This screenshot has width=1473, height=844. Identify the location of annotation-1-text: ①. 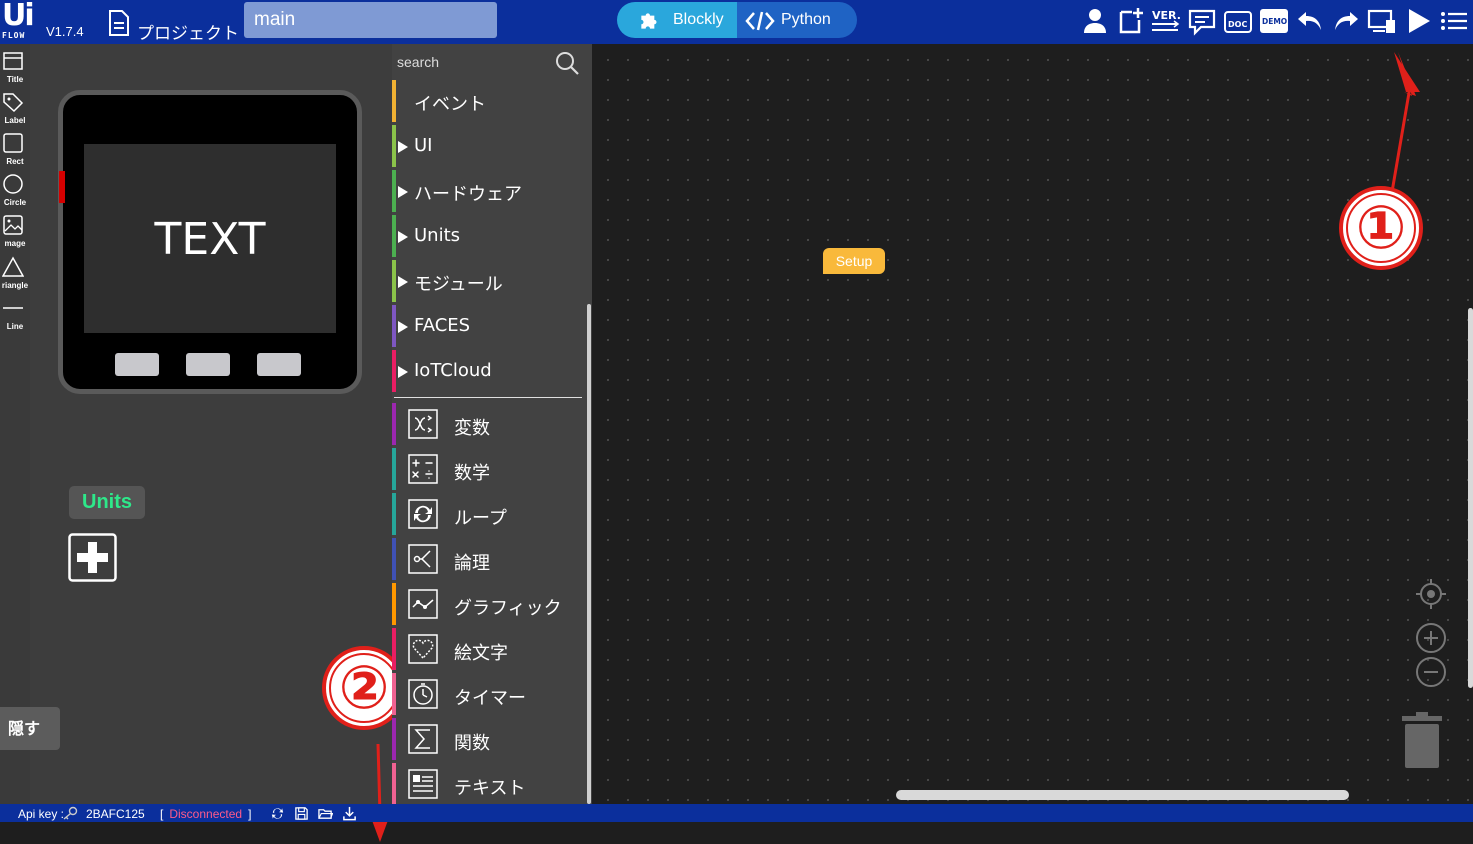
(1381, 228).